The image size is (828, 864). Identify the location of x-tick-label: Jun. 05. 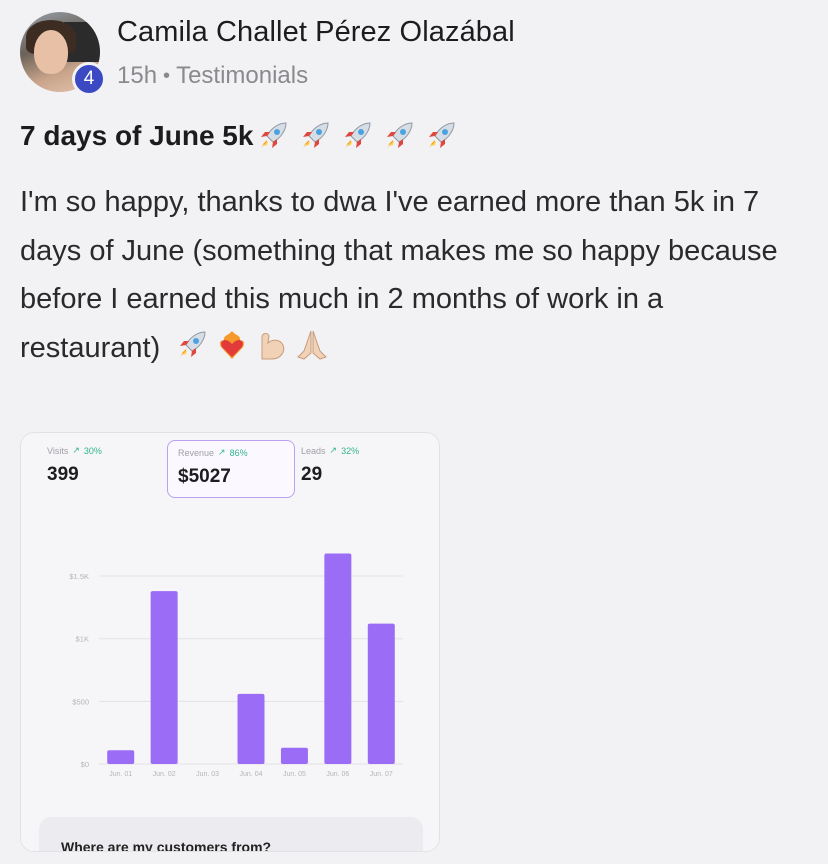
(294, 774).